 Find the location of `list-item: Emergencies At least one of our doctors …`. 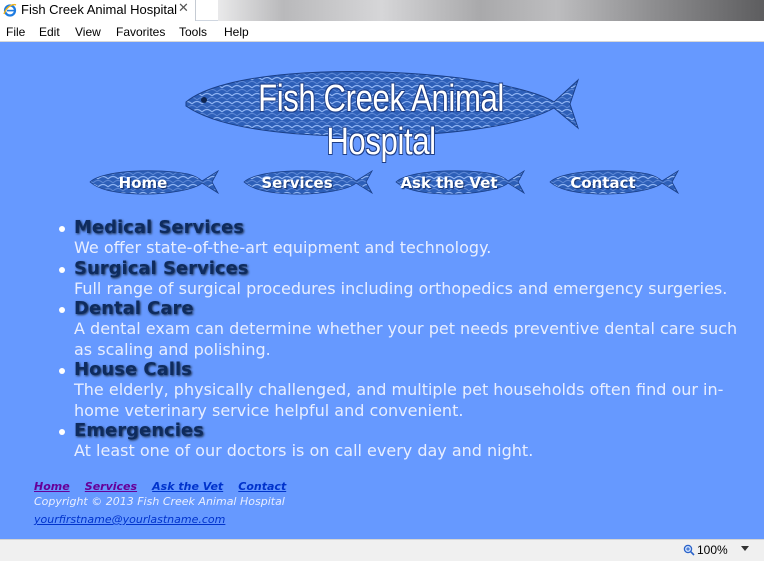

list-item: Emergencies At least one of our doctors … is located at coordinates (401, 441).